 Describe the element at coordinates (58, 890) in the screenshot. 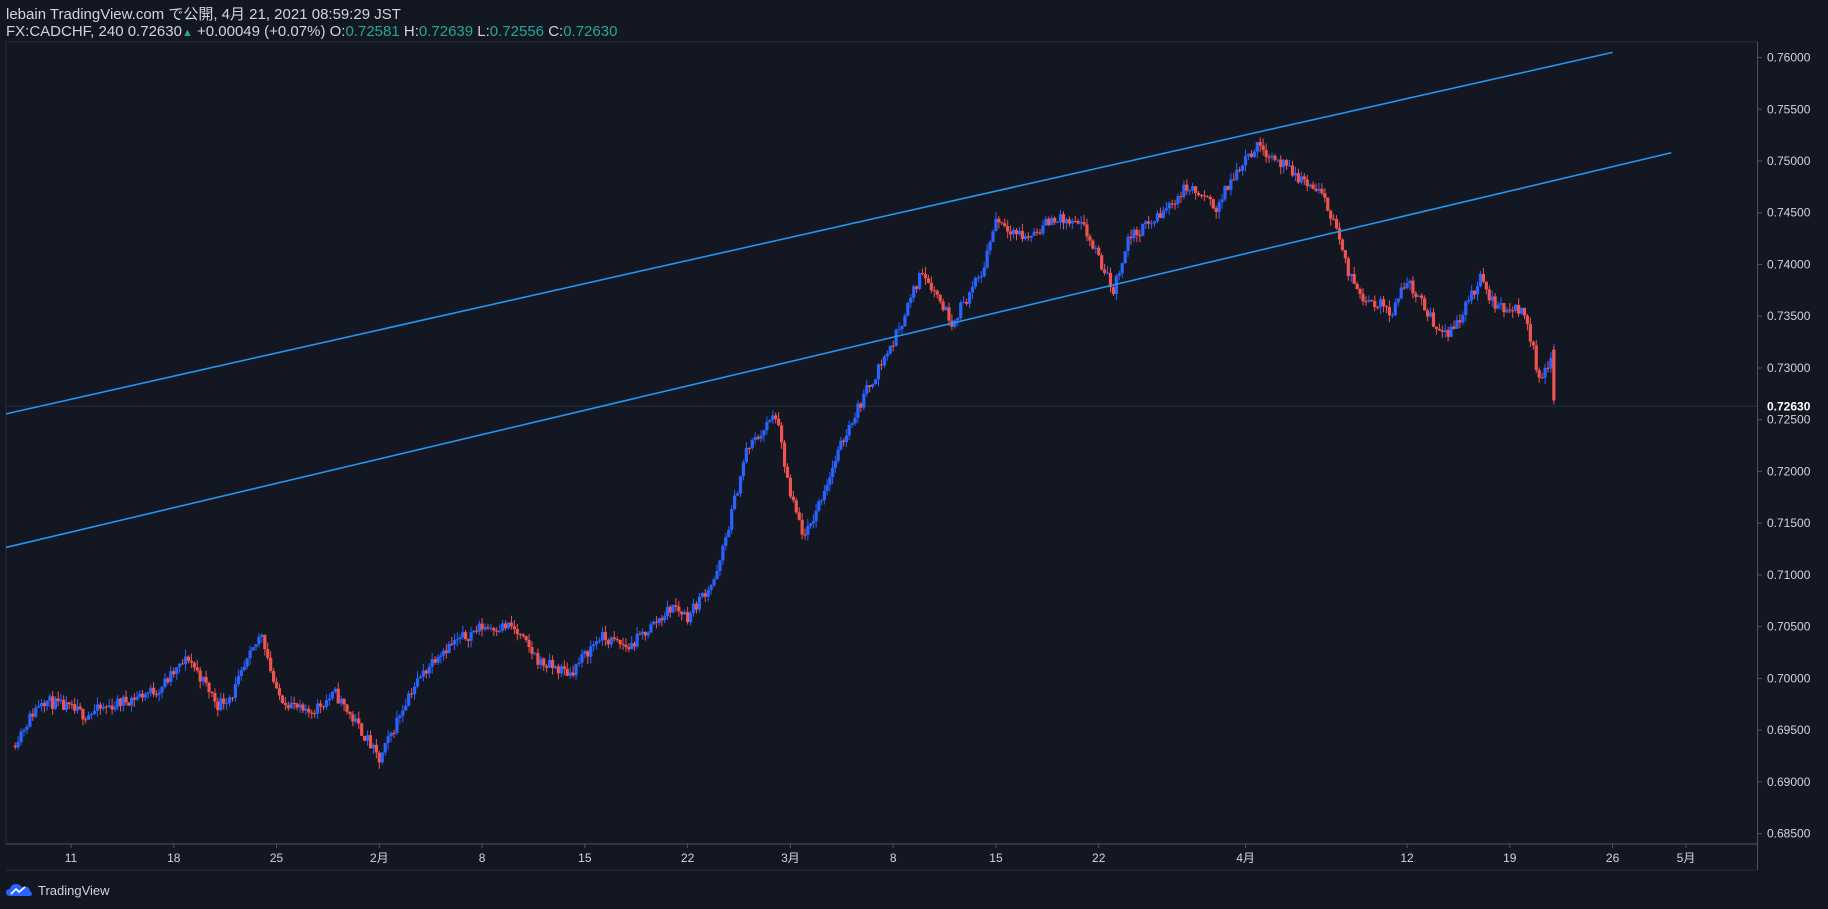

I see `tradingview-logo: TradingView` at that location.